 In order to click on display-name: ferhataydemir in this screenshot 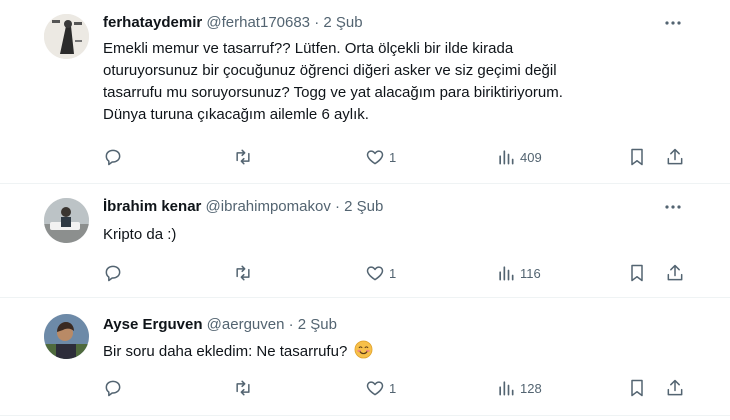, I will do `click(152, 22)`.